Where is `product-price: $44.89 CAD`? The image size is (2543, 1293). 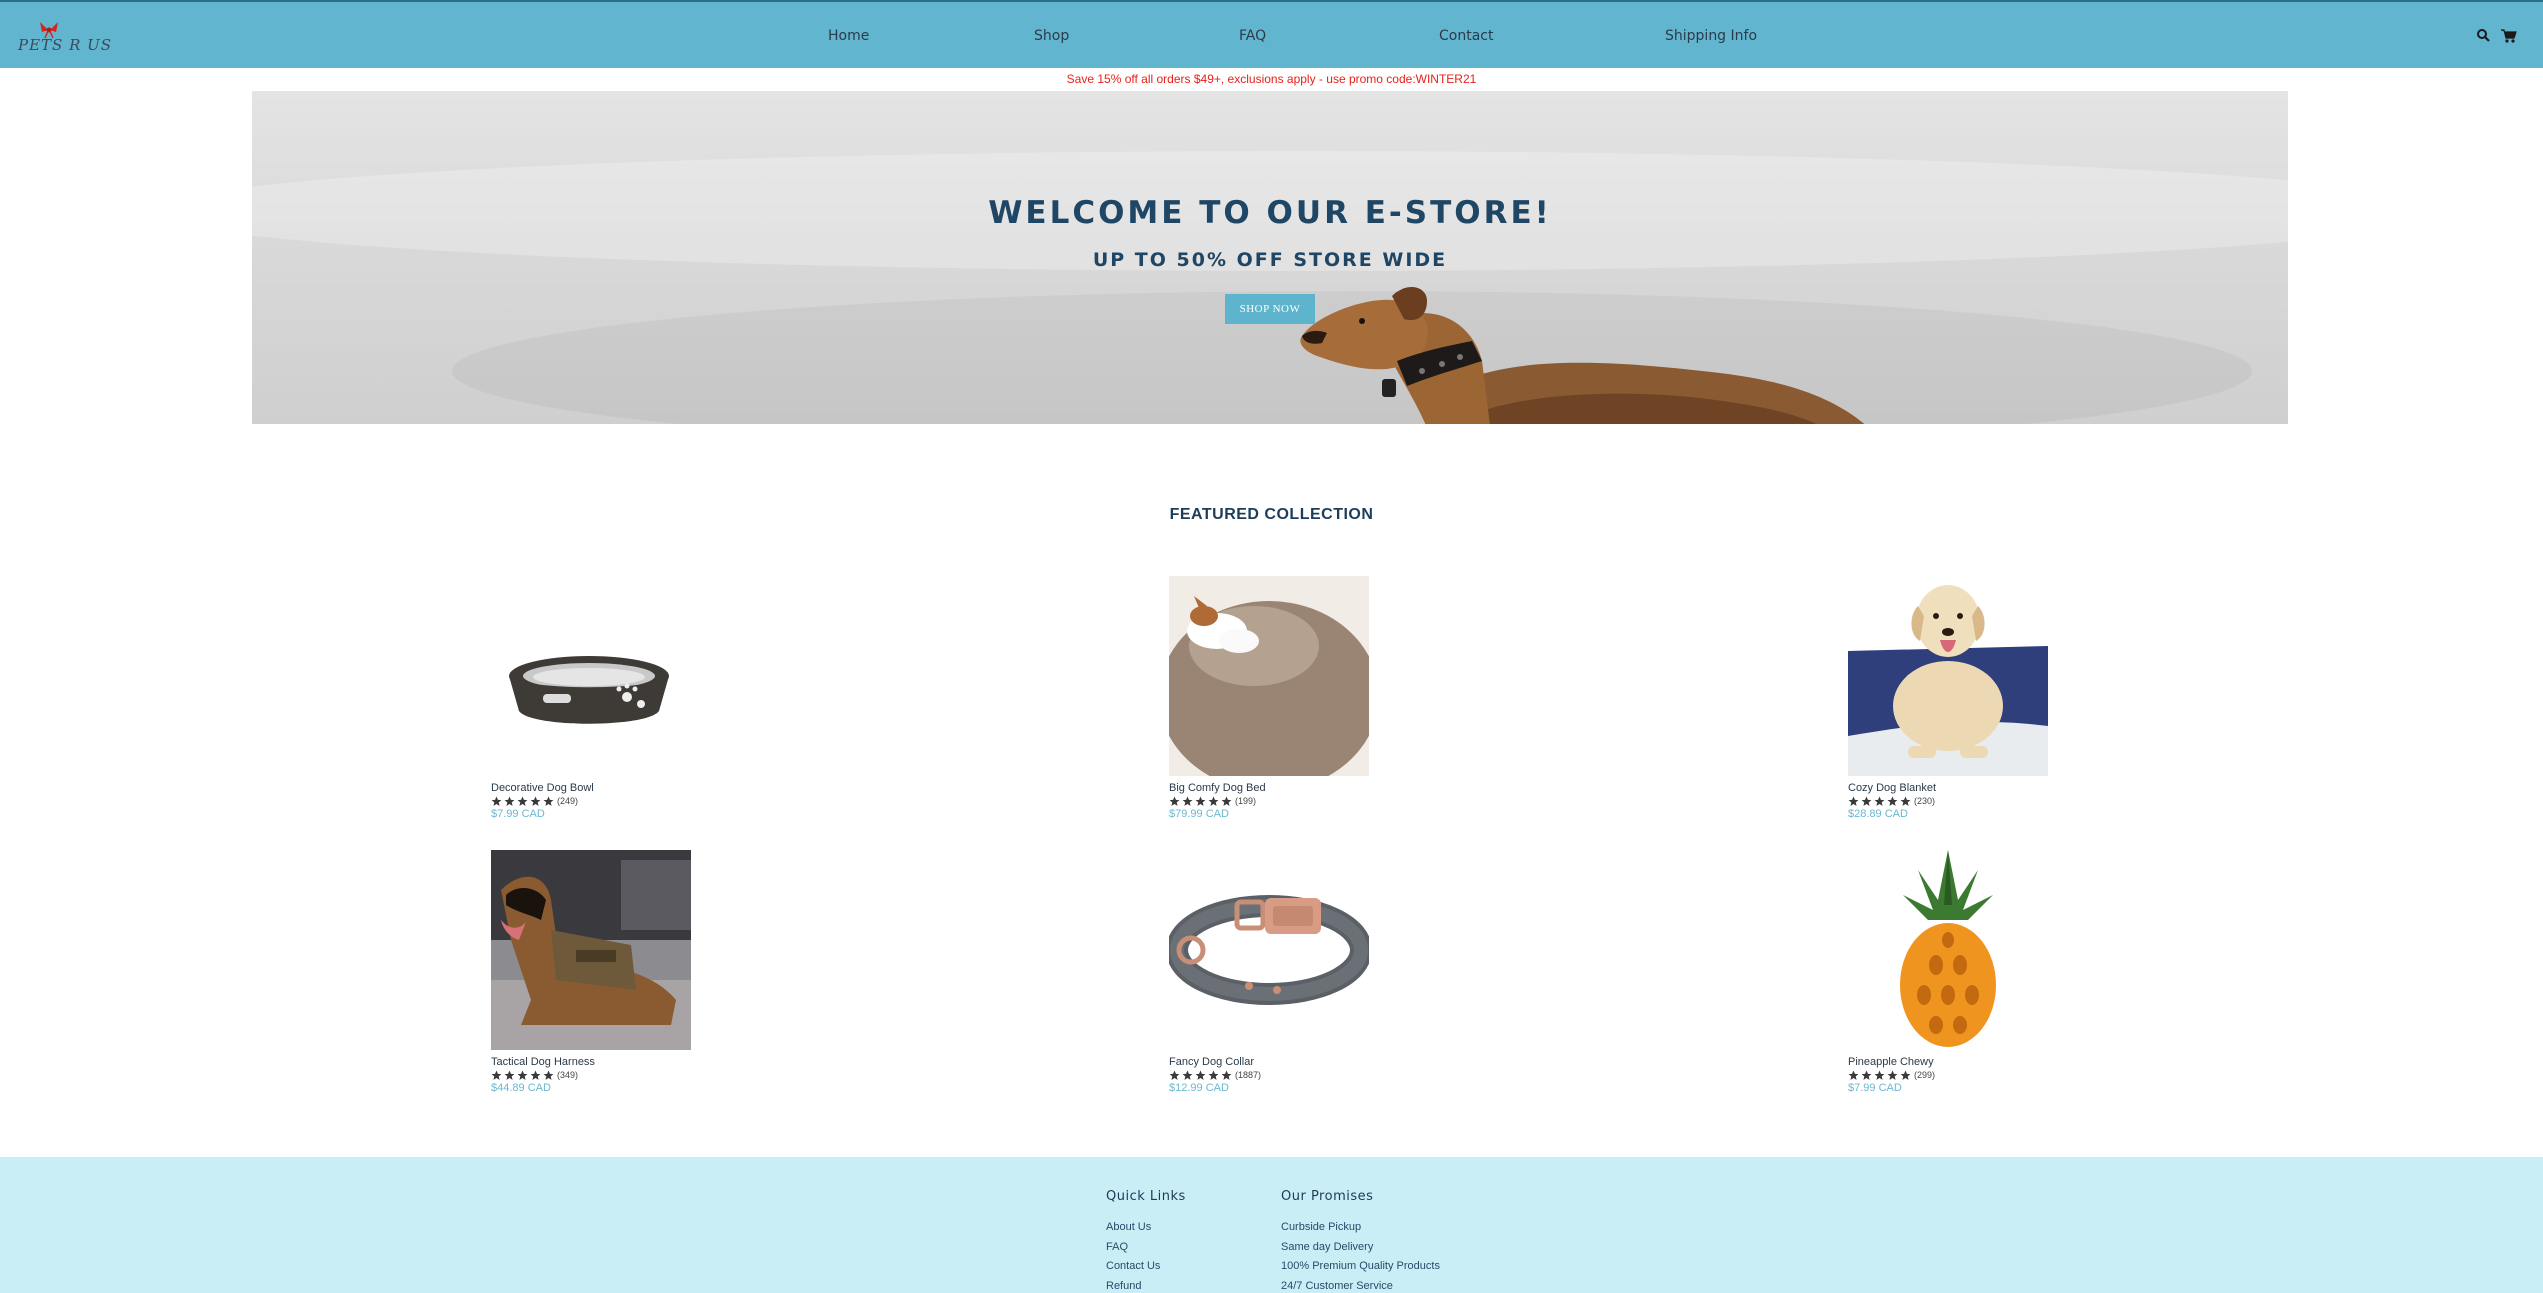 product-price: $44.89 CAD is located at coordinates (521, 1088).